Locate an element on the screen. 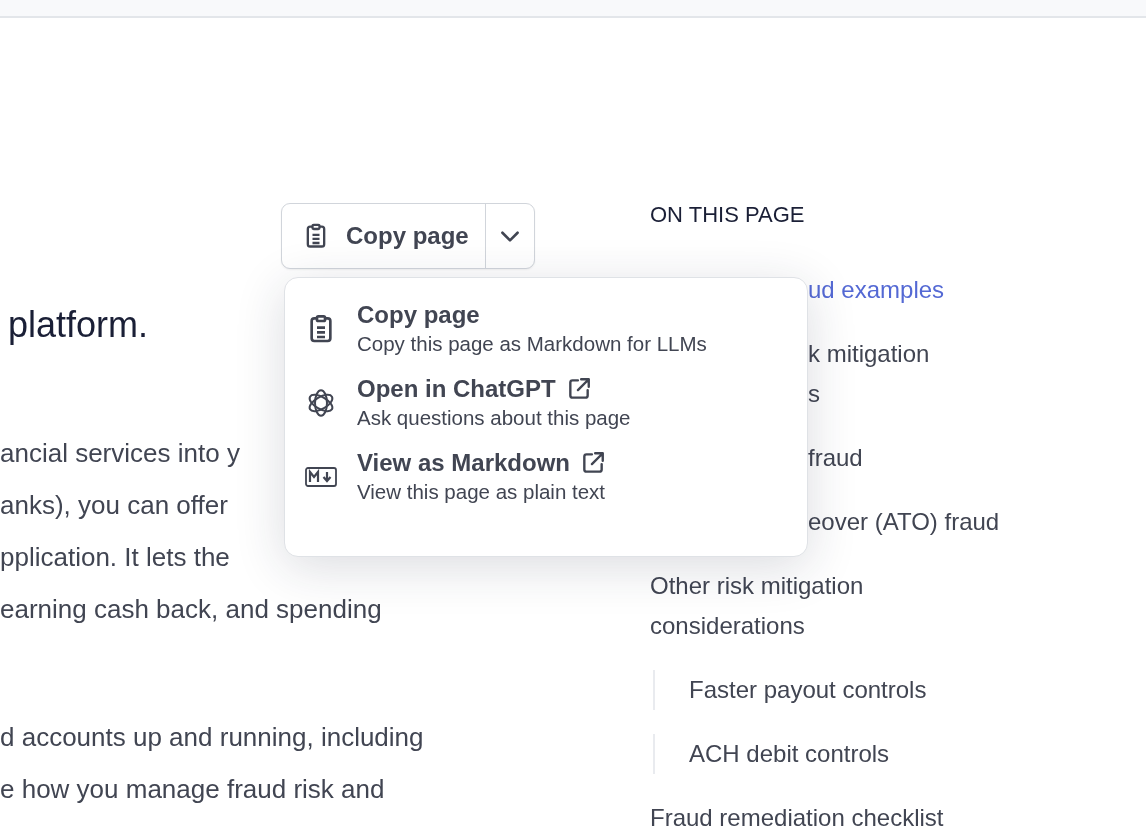 The height and width of the screenshot is (828, 1146). toc-link: eover (ATO) fraud is located at coordinates (904, 522).